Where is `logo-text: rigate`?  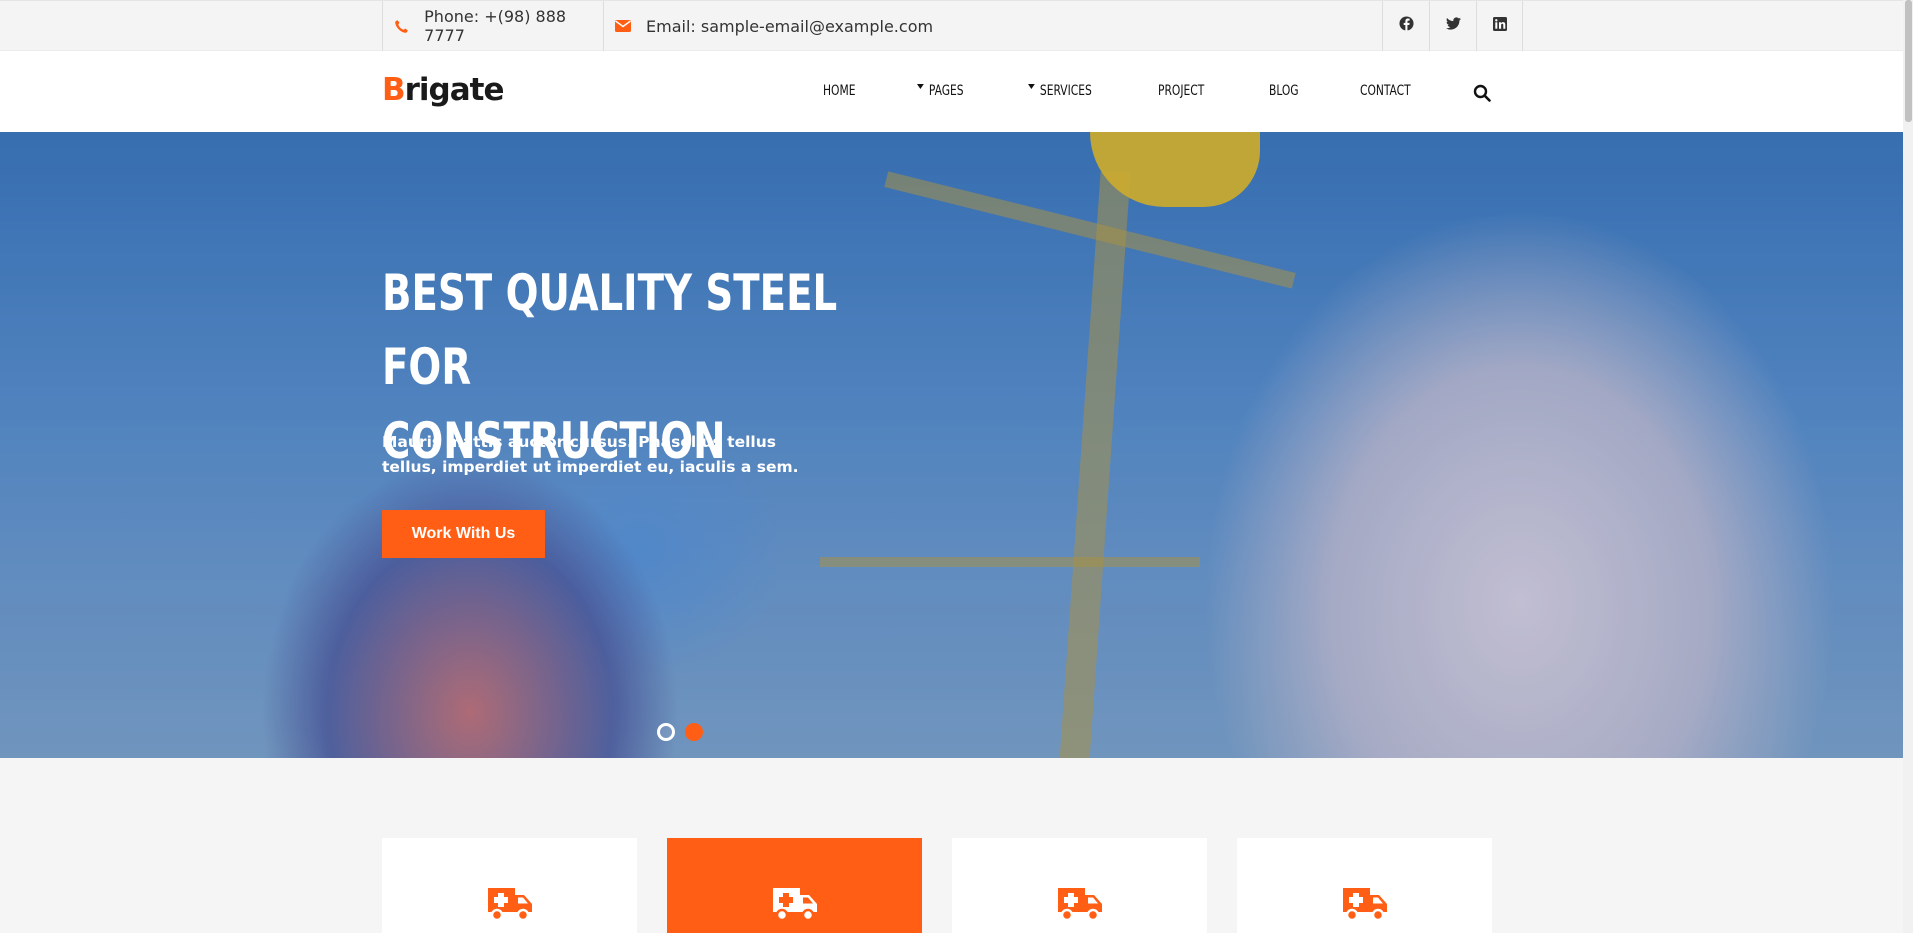
logo-text: rigate is located at coordinates (454, 90).